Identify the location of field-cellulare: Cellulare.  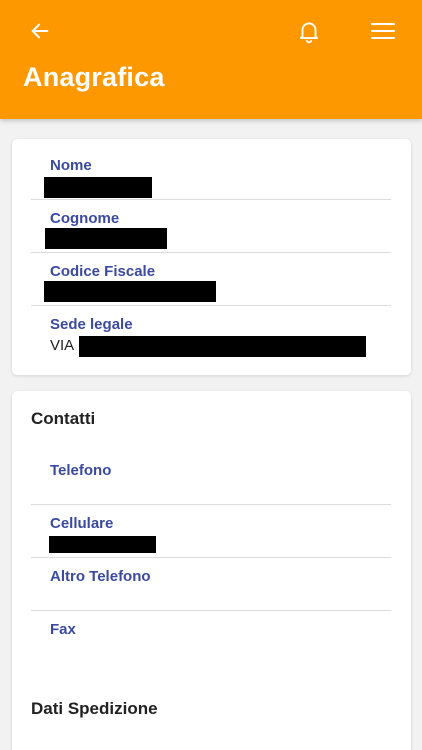
(211, 531).